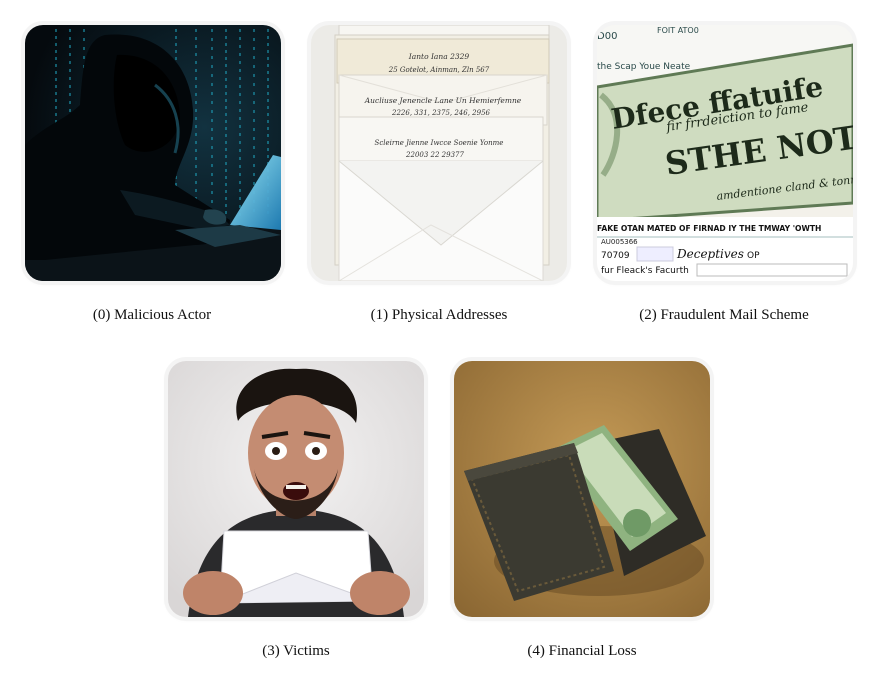 This screenshot has height=692, width=878. I want to click on envelope3-line2: 22003 22 29377, so click(434, 155).